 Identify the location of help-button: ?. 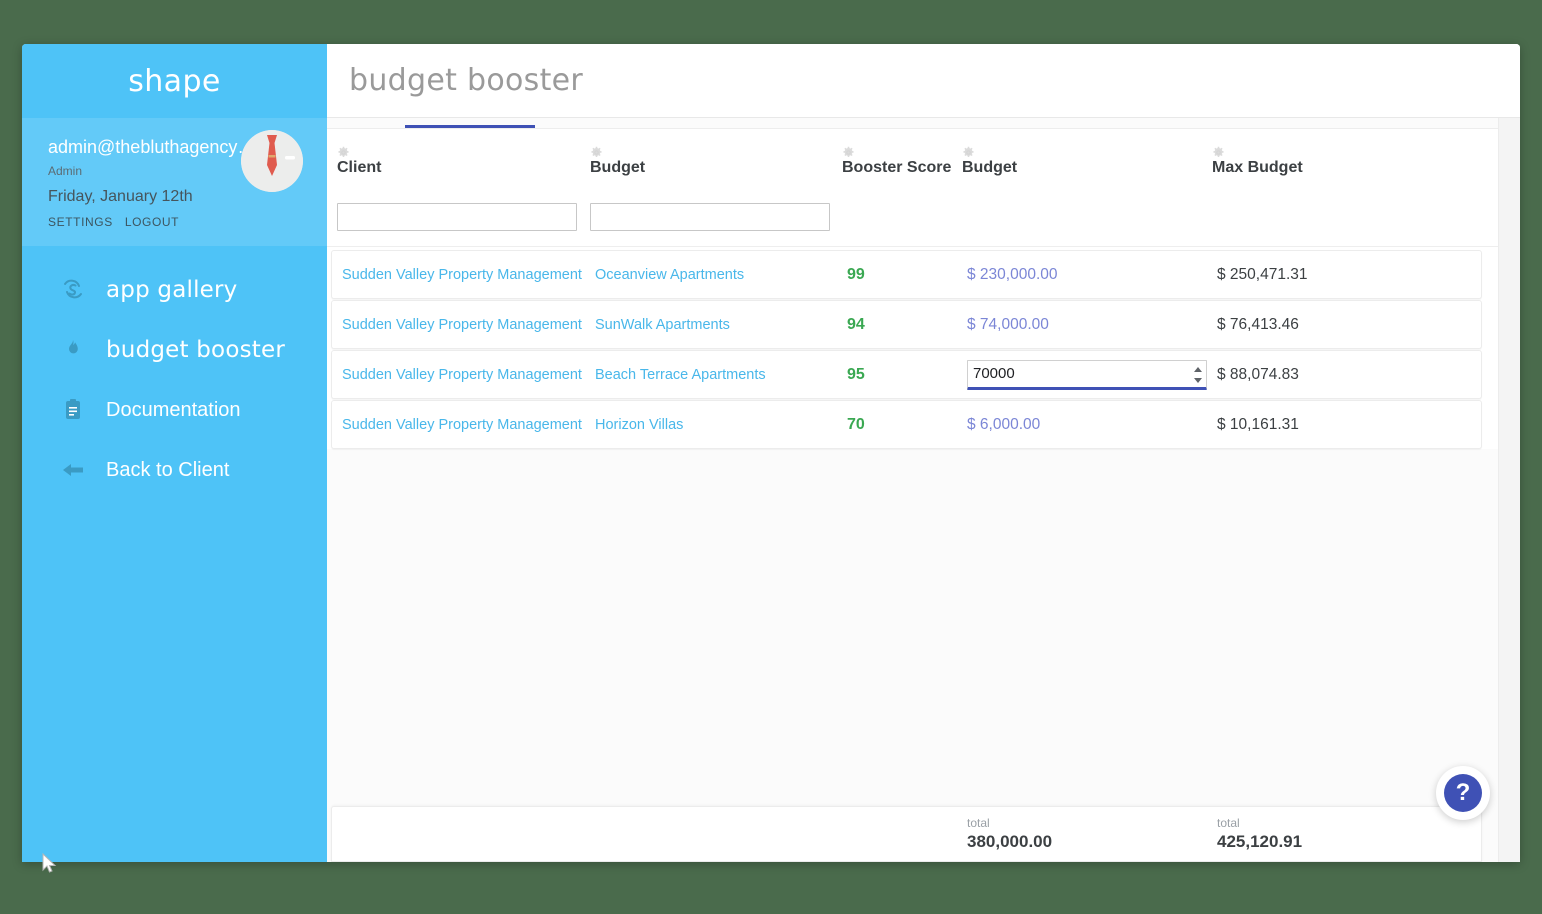
(1463, 793).